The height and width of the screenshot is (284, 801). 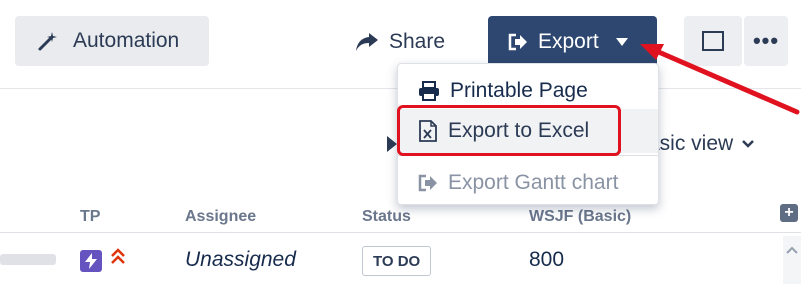 What do you see at coordinates (48, 41) in the screenshot?
I see `magic-wand-icon` at bounding box center [48, 41].